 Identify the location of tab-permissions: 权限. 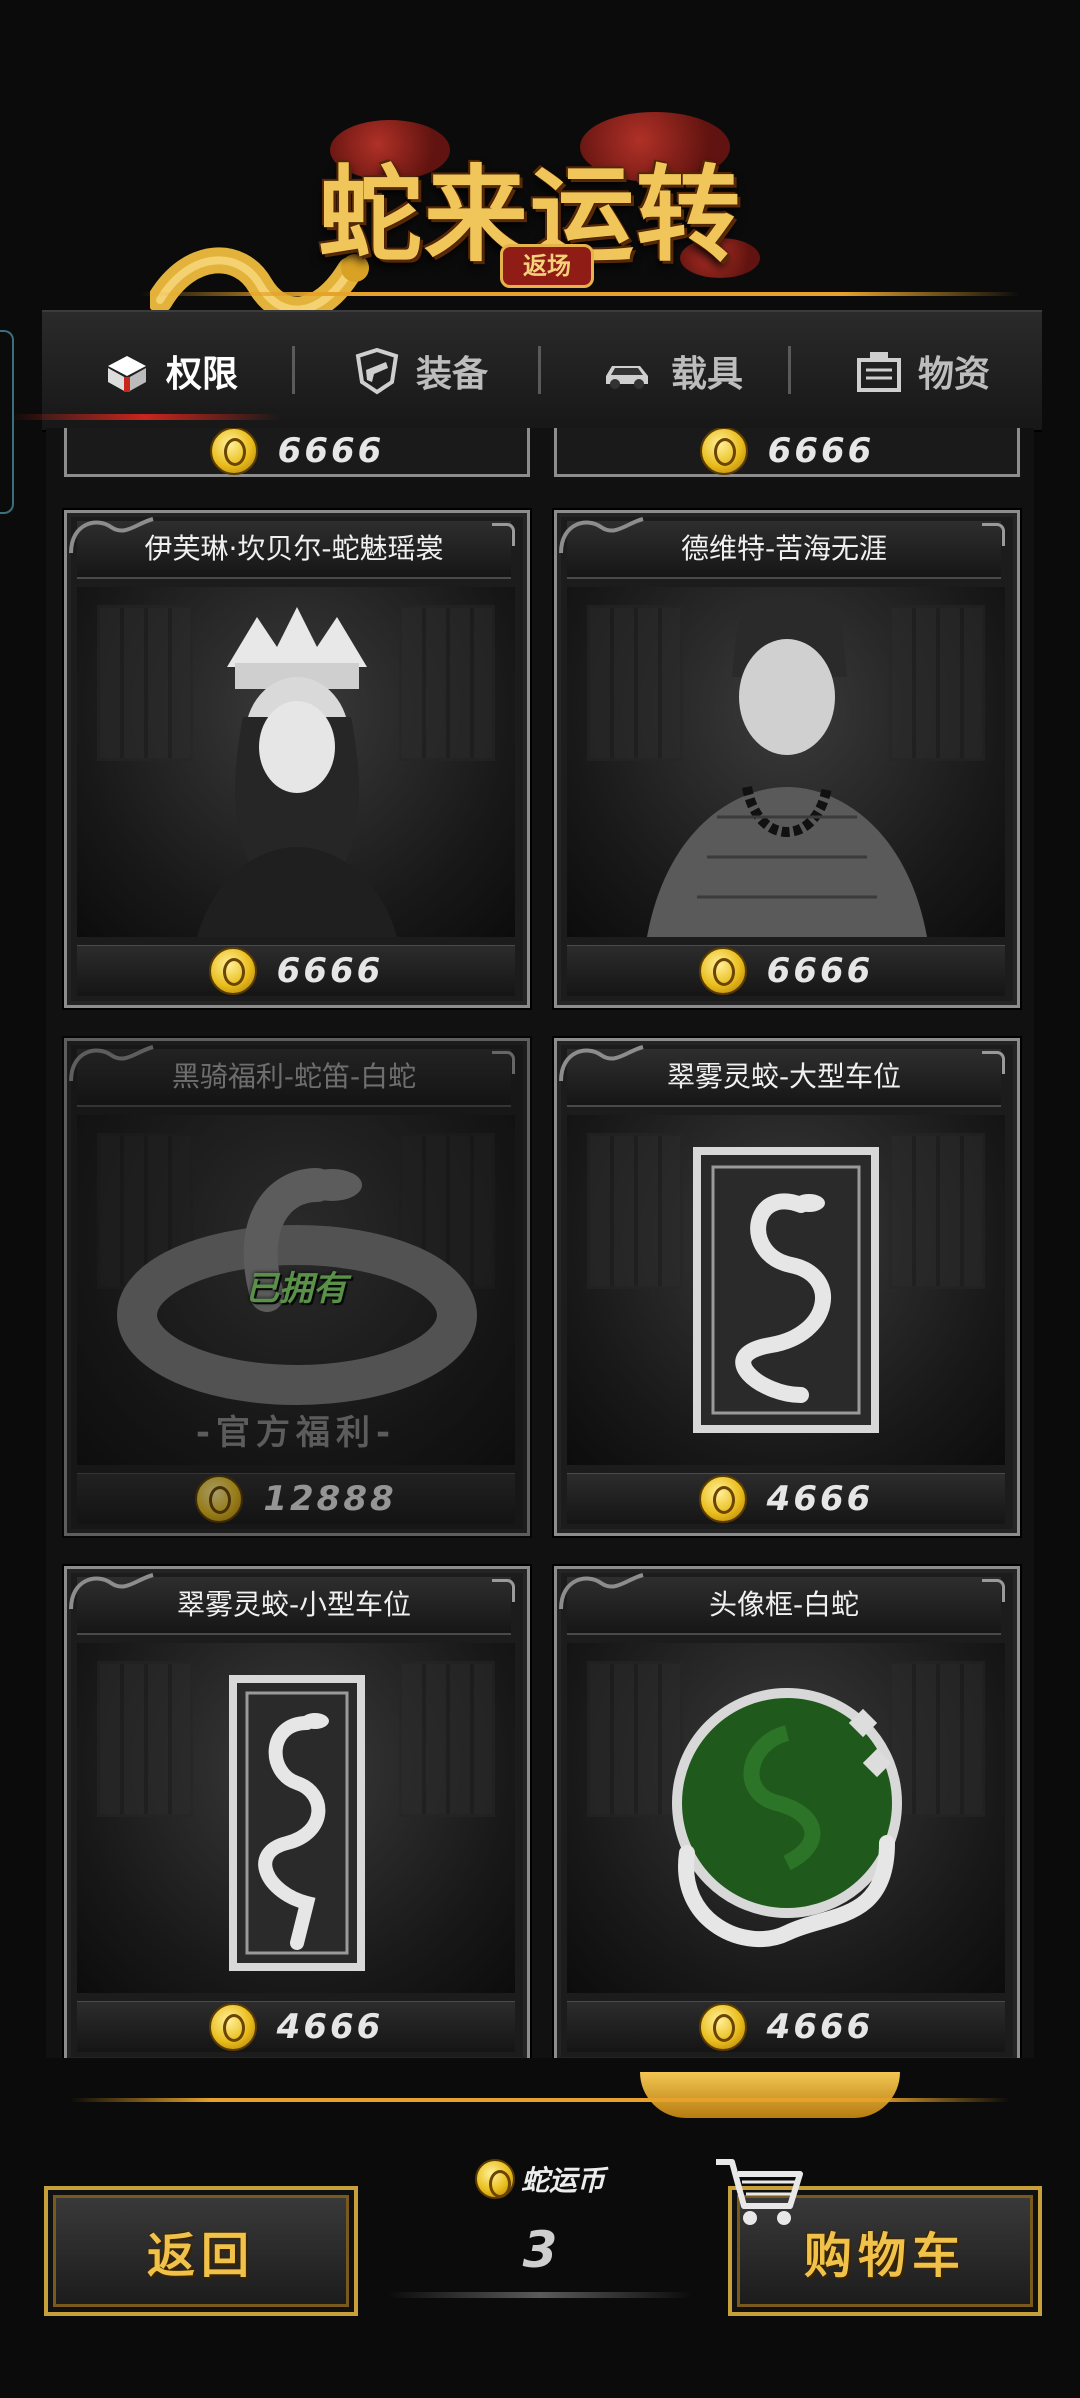
(170, 371).